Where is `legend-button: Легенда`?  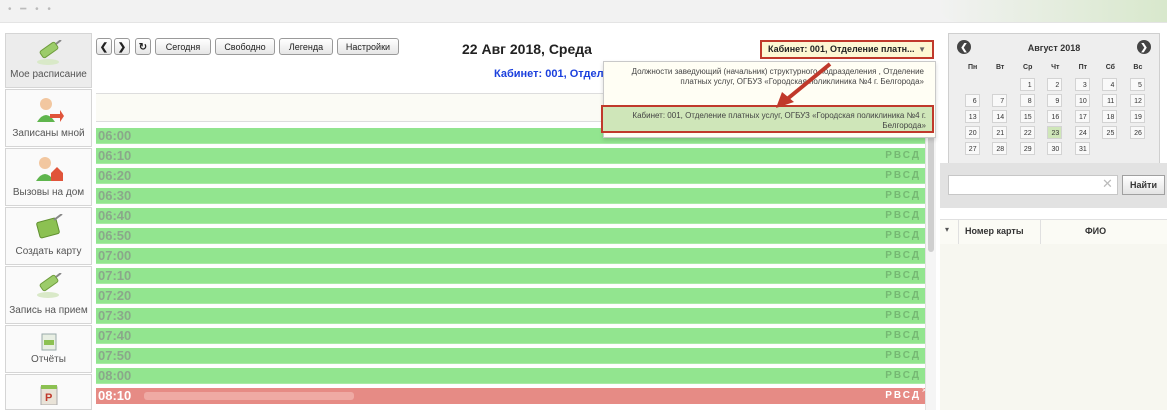 legend-button: Легенда is located at coordinates (306, 46).